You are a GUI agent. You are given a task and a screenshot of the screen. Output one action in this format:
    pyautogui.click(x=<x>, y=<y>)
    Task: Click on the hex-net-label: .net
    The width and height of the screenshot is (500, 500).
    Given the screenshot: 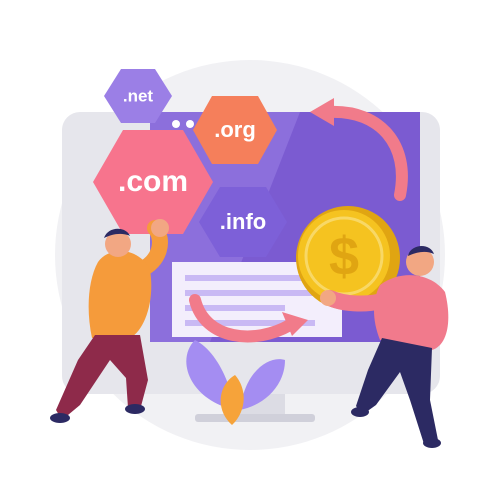 What is the action you would take?
    pyautogui.click(x=138, y=95)
    